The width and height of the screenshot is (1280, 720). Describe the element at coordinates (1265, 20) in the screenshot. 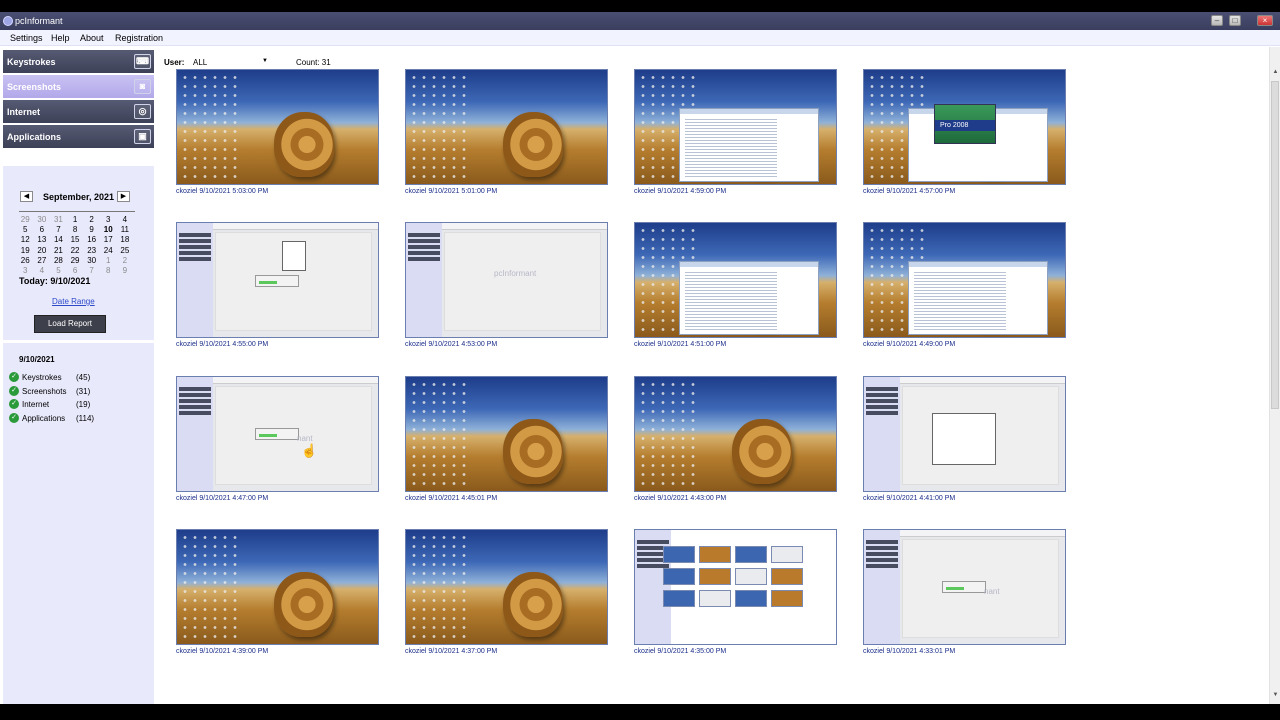

I see `close-button: ×` at that location.